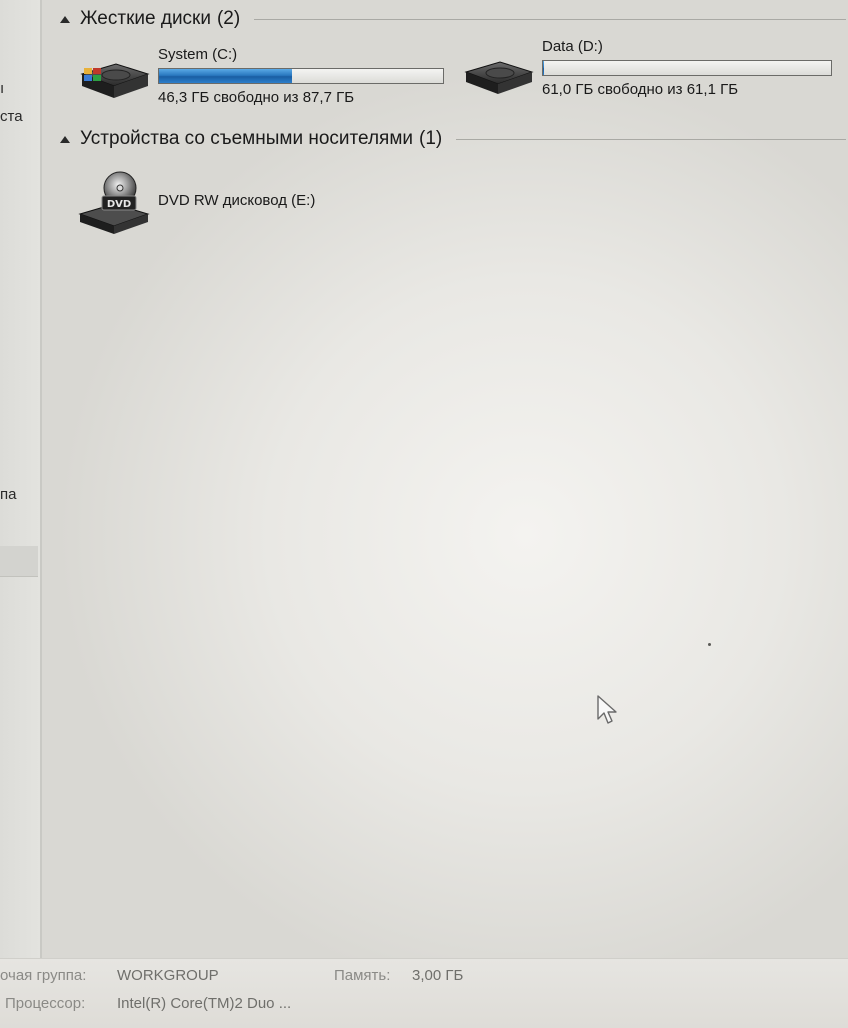  What do you see at coordinates (145, 18) in the screenshot?
I see `group-title: Жесткие диски` at bounding box center [145, 18].